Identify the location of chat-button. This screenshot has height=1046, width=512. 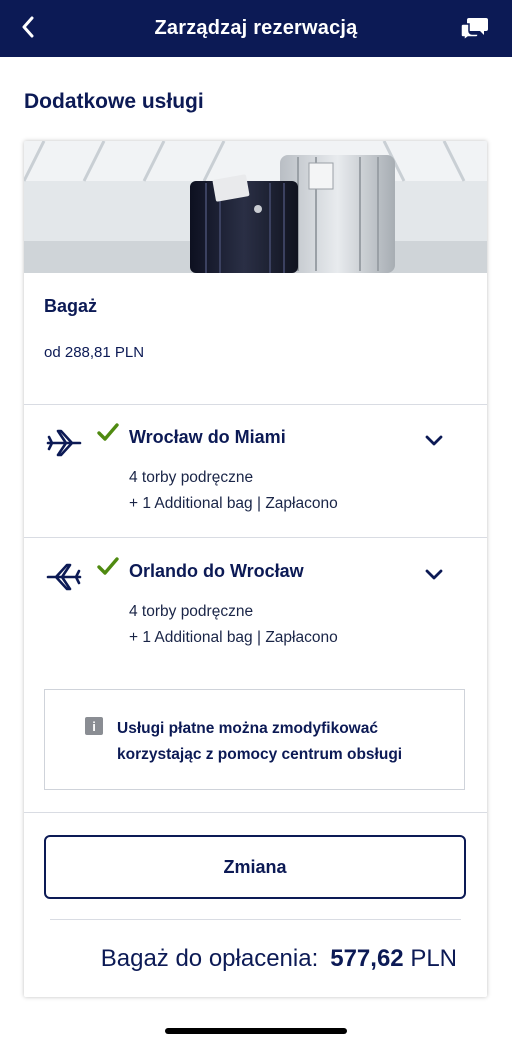
(476, 29).